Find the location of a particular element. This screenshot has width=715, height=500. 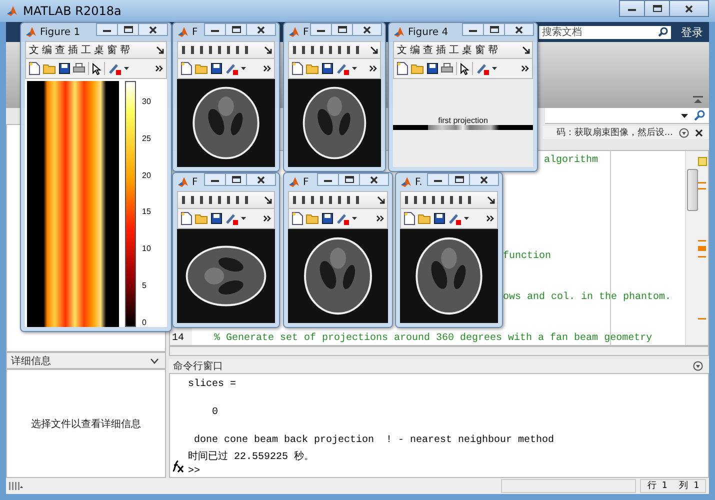

figure-window: Figure 4 文 编 查 插 工 桌 窗 帮 first projection is located at coordinates (463, 97).